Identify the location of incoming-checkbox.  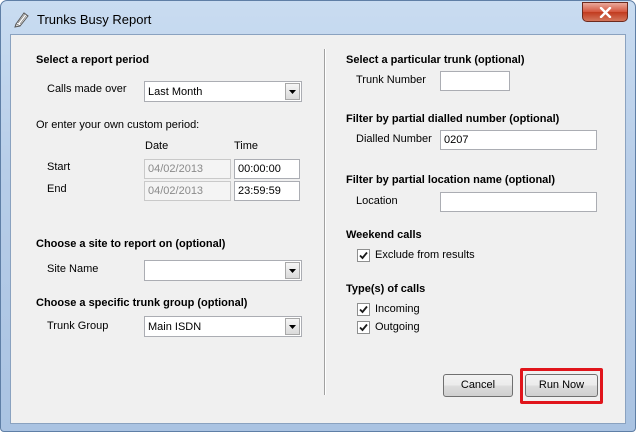
(363, 309).